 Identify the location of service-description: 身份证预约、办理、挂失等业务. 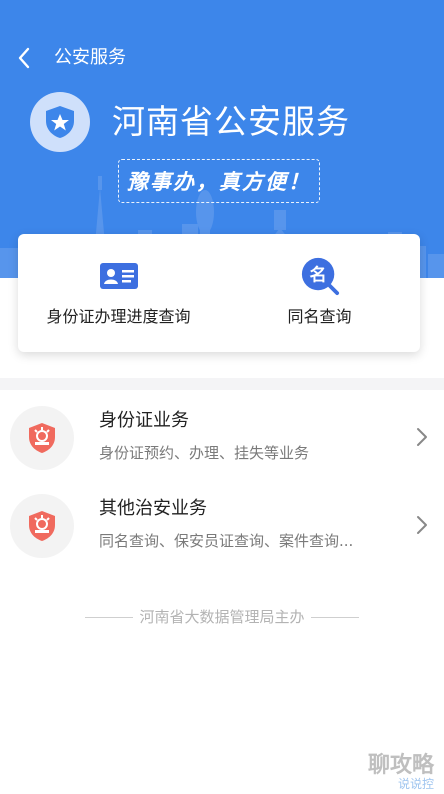
(204, 453).